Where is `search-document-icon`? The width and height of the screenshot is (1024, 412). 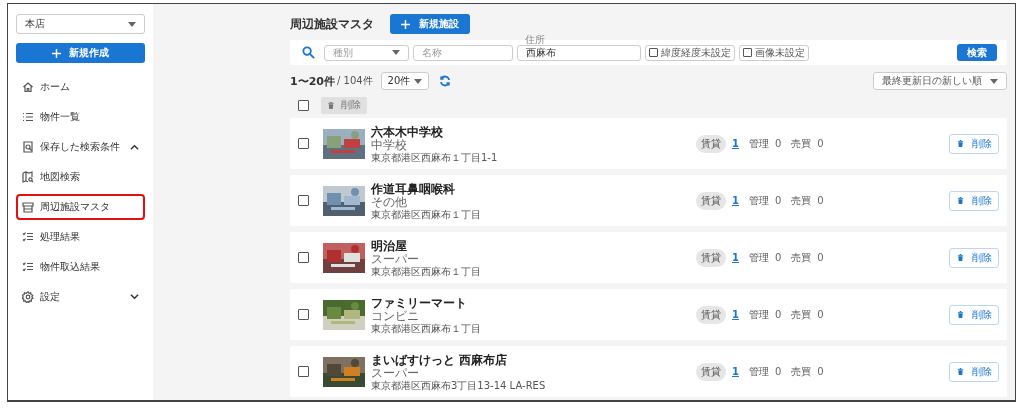 search-document-icon is located at coordinates (28, 147).